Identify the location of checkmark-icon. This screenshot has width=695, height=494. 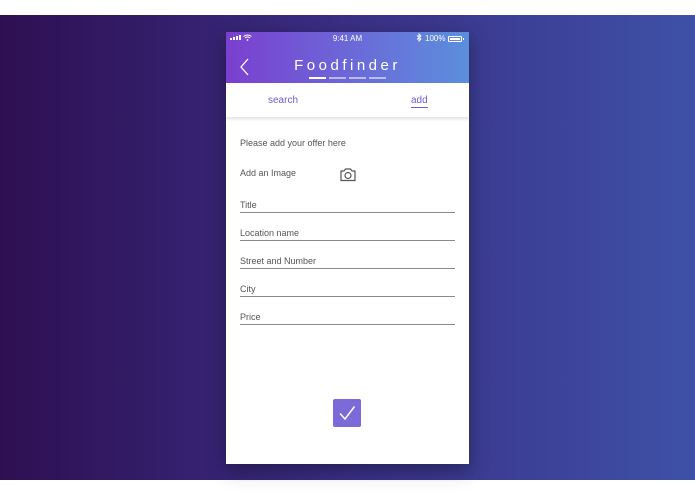
(347, 413).